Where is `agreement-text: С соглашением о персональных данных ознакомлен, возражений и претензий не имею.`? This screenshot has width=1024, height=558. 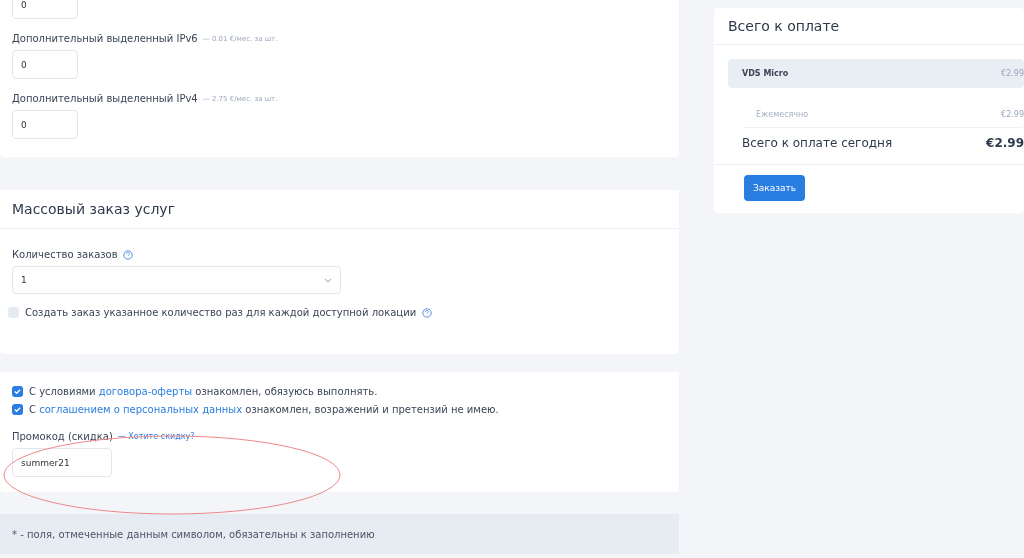
agreement-text: С соглашением о персональных данных ознакомлен, возражений и претензий не имею. is located at coordinates (264, 409).